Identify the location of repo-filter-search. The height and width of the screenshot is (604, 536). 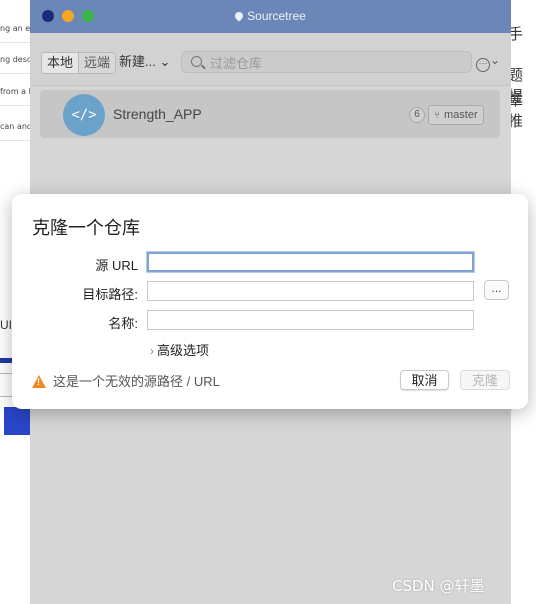
(326, 62).